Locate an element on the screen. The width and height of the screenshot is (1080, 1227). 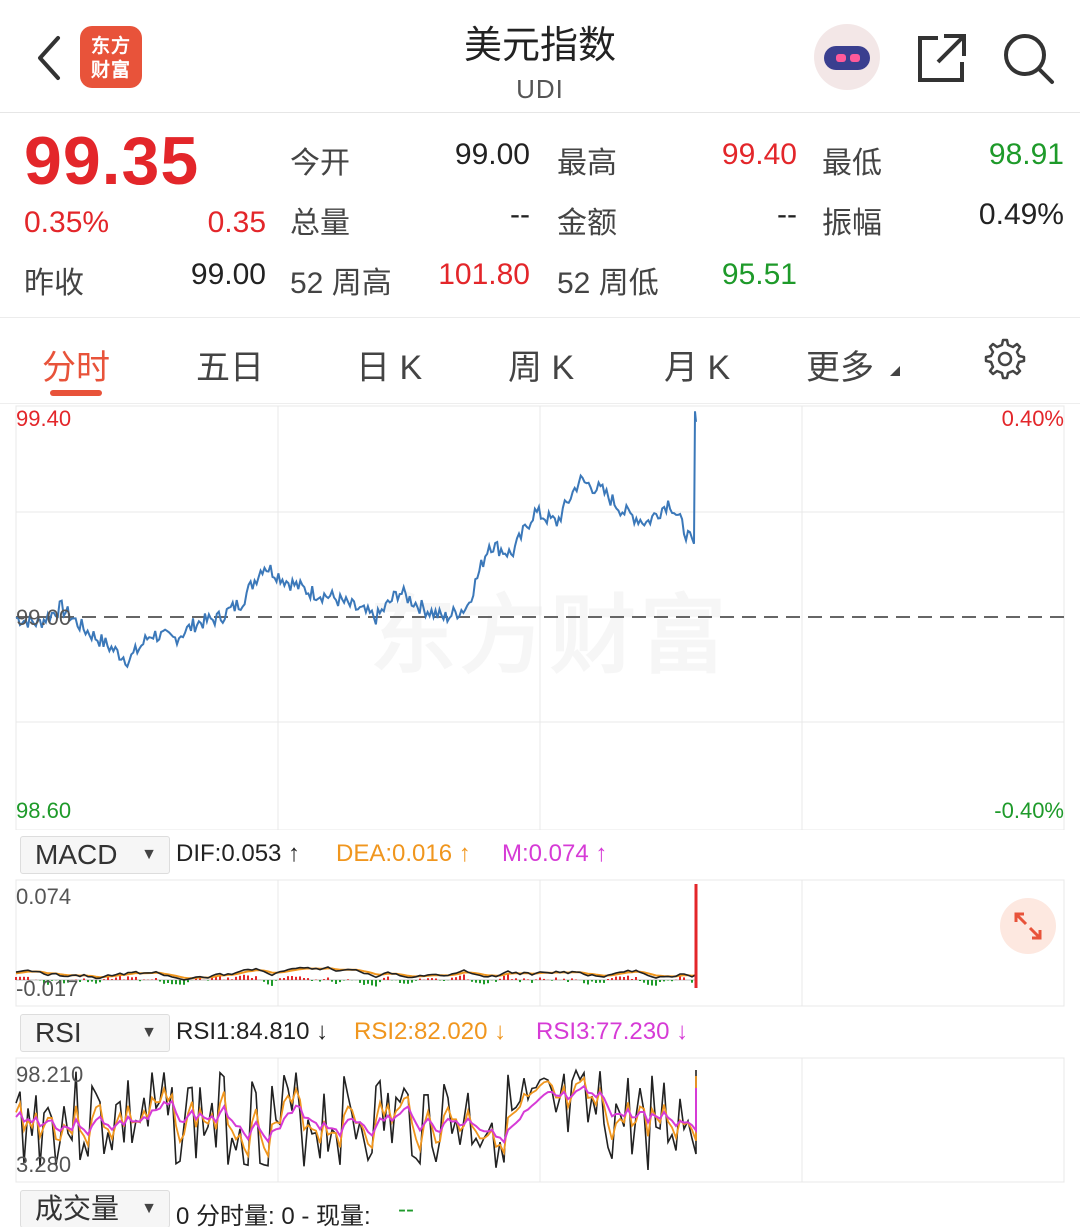
high-label: 最高 is located at coordinates (587, 163).